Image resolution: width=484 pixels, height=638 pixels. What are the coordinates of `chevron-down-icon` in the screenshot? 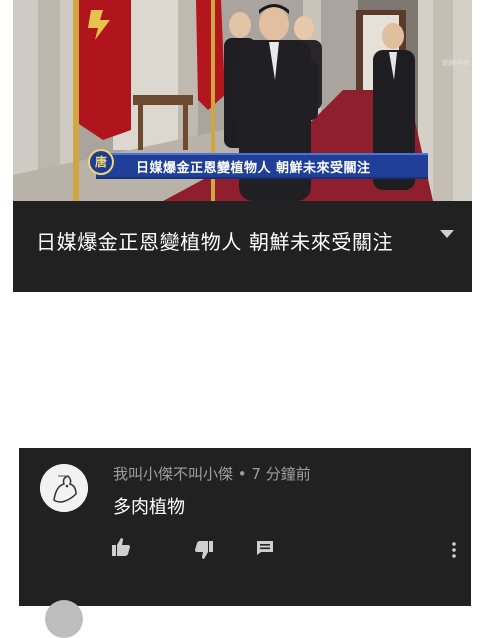 It's located at (447, 234).